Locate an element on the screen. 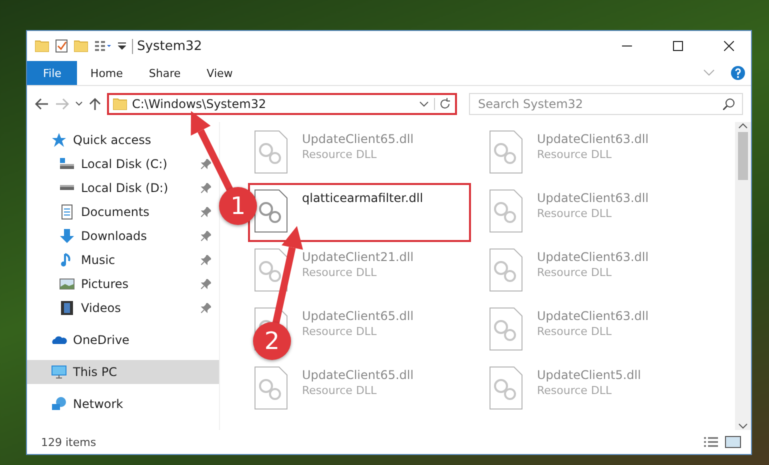 This screenshot has width=769, height=465. scroll-down-icon is located at coordinates (743, 426).